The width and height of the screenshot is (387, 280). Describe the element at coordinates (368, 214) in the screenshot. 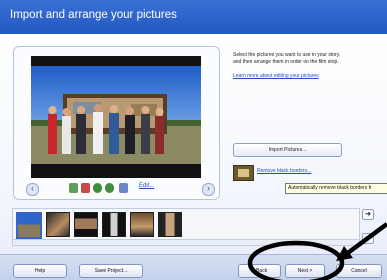

I see `arrow-right-icon: ➜` at that location.